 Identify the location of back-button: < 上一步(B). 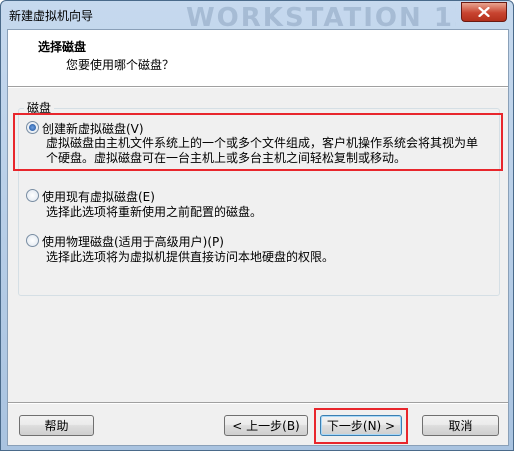
(266, 425).